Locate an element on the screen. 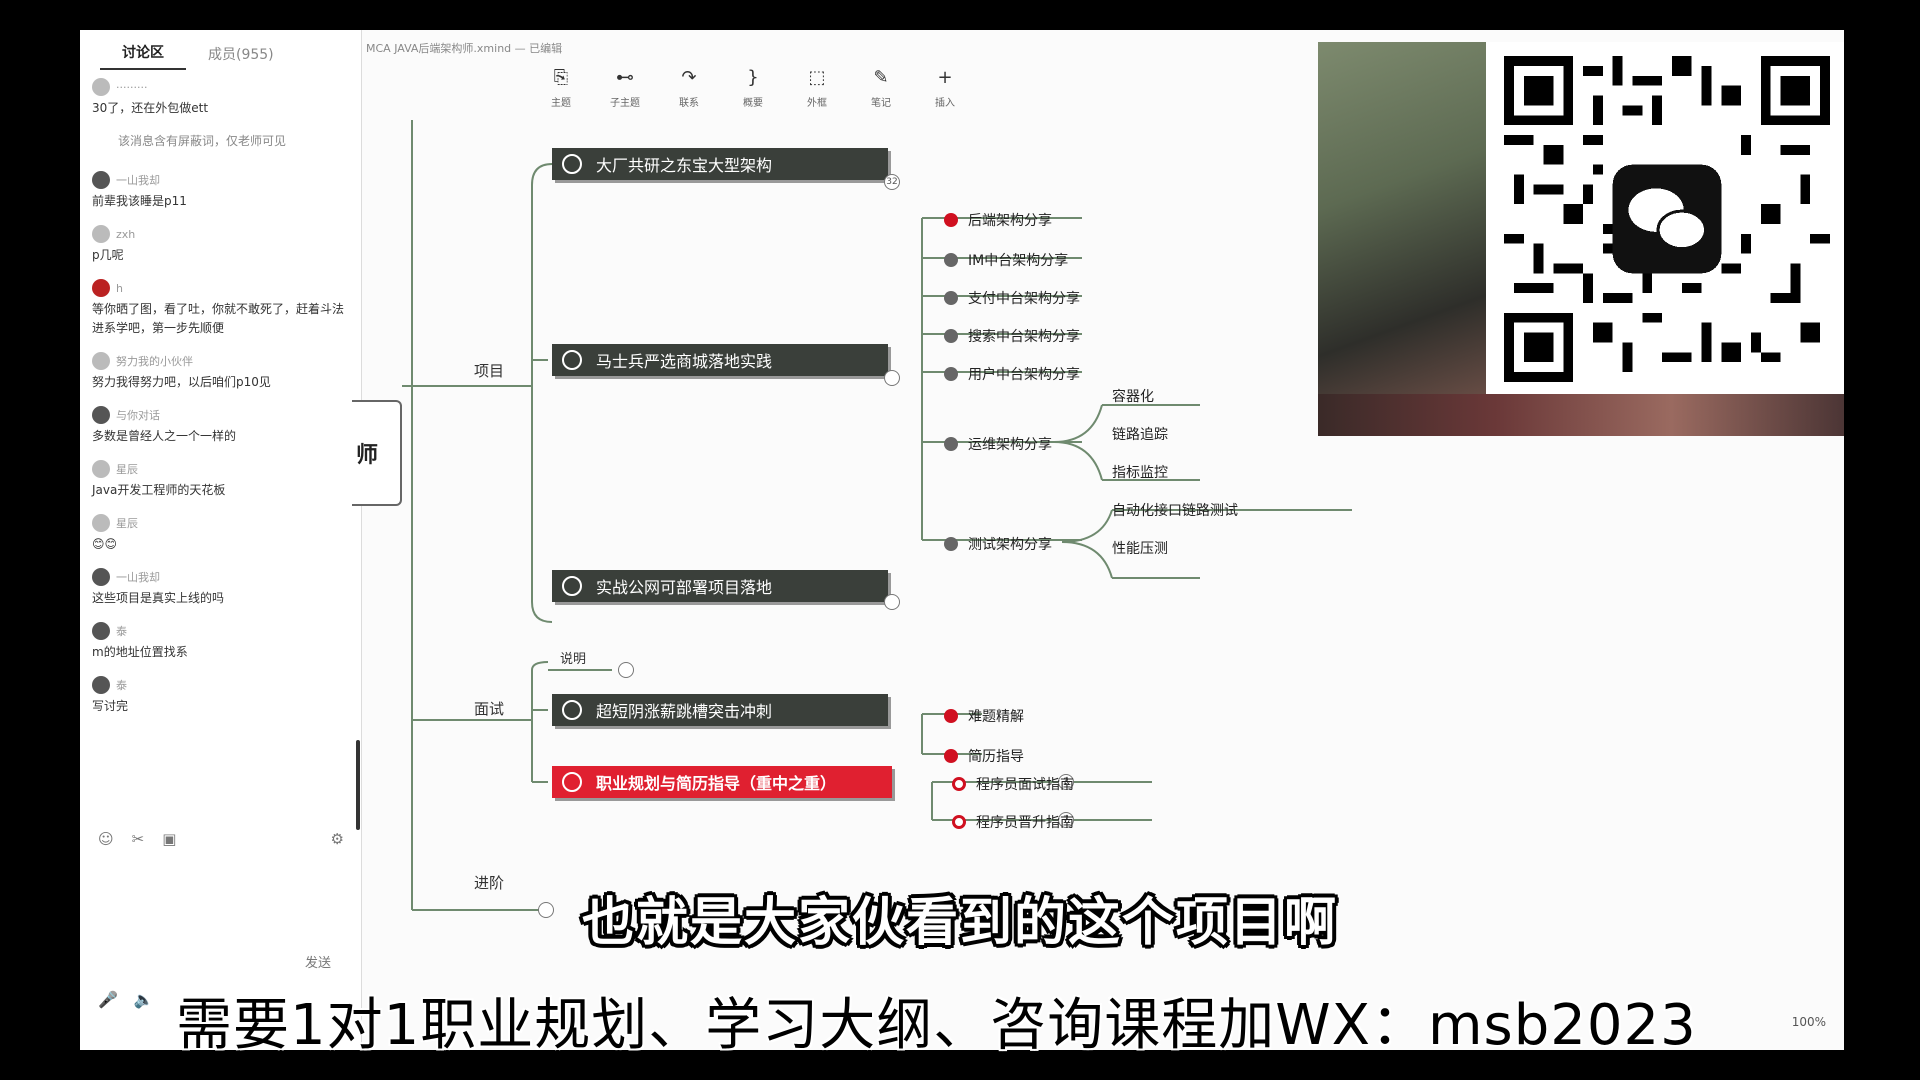 The image size is (1920, 1080). topic-label: 超短阴涨薪跳槽突击冲刺 is located at coordinates (684, 711).